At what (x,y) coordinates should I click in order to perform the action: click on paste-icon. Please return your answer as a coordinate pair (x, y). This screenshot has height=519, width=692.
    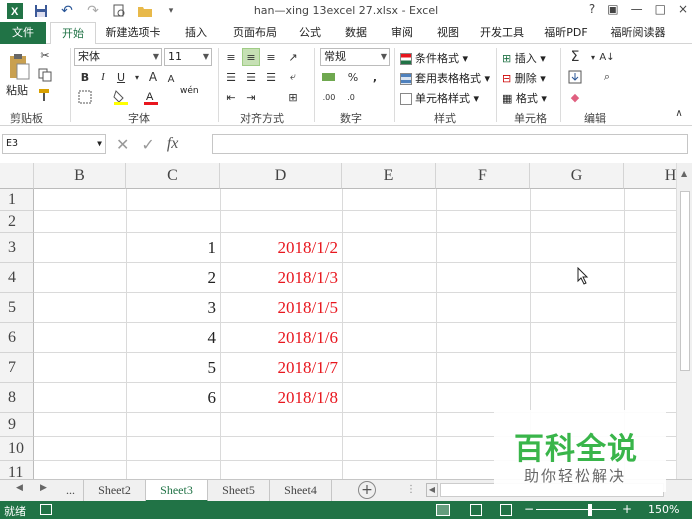
    Looking at the image, I should click on (19, 67).